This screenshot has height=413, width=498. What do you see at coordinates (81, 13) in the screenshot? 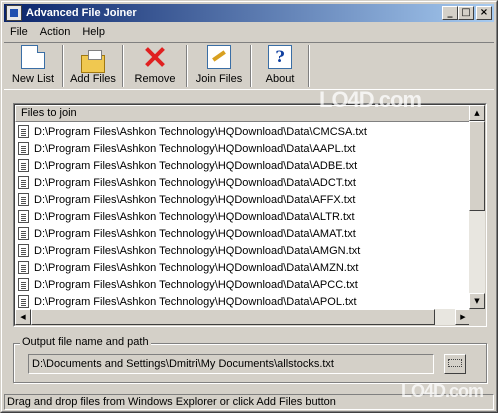
I see `window-title: Advanced File Joiner` at bounding box center [81, 13].